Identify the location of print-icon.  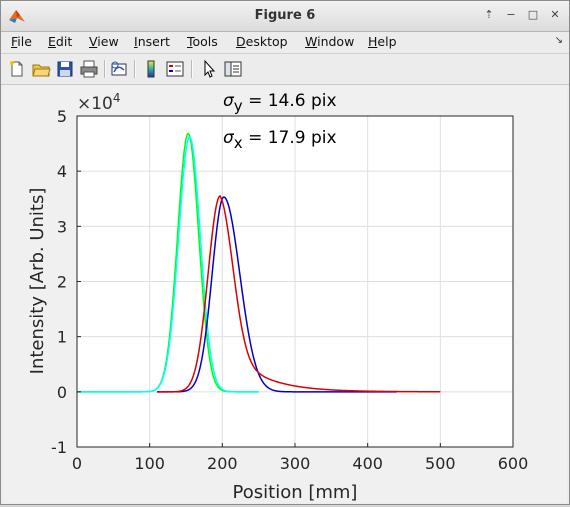
(89, 69).